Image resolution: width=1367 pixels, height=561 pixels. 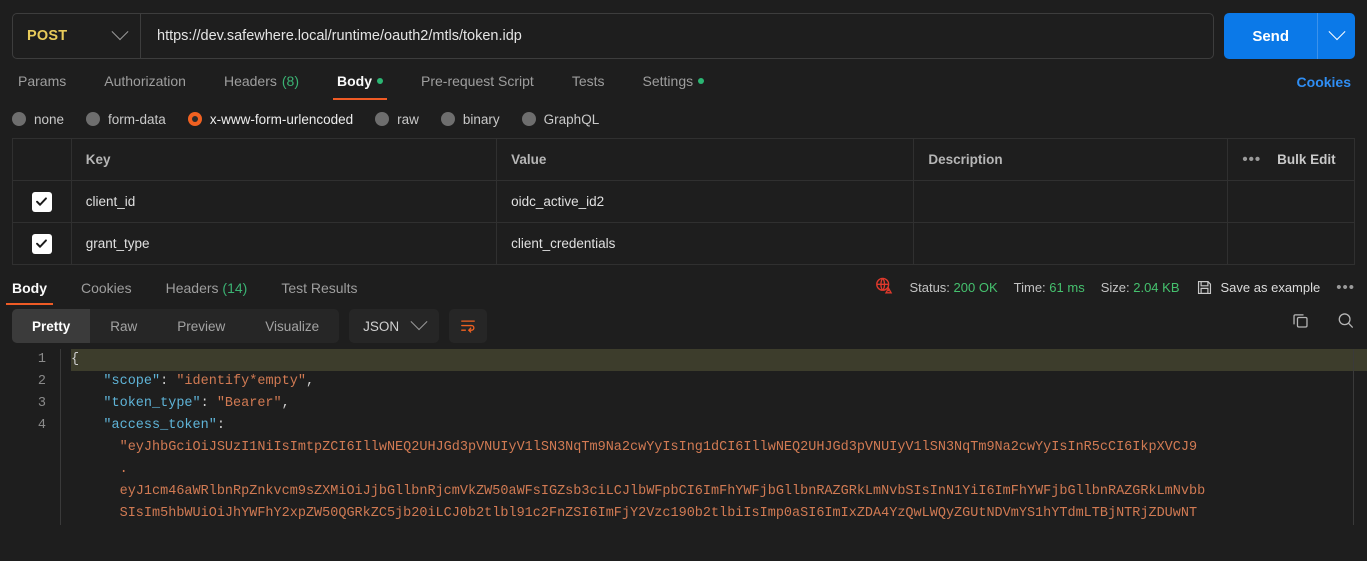 I want to click on tab-params: Params, so click(x=42, y=86).